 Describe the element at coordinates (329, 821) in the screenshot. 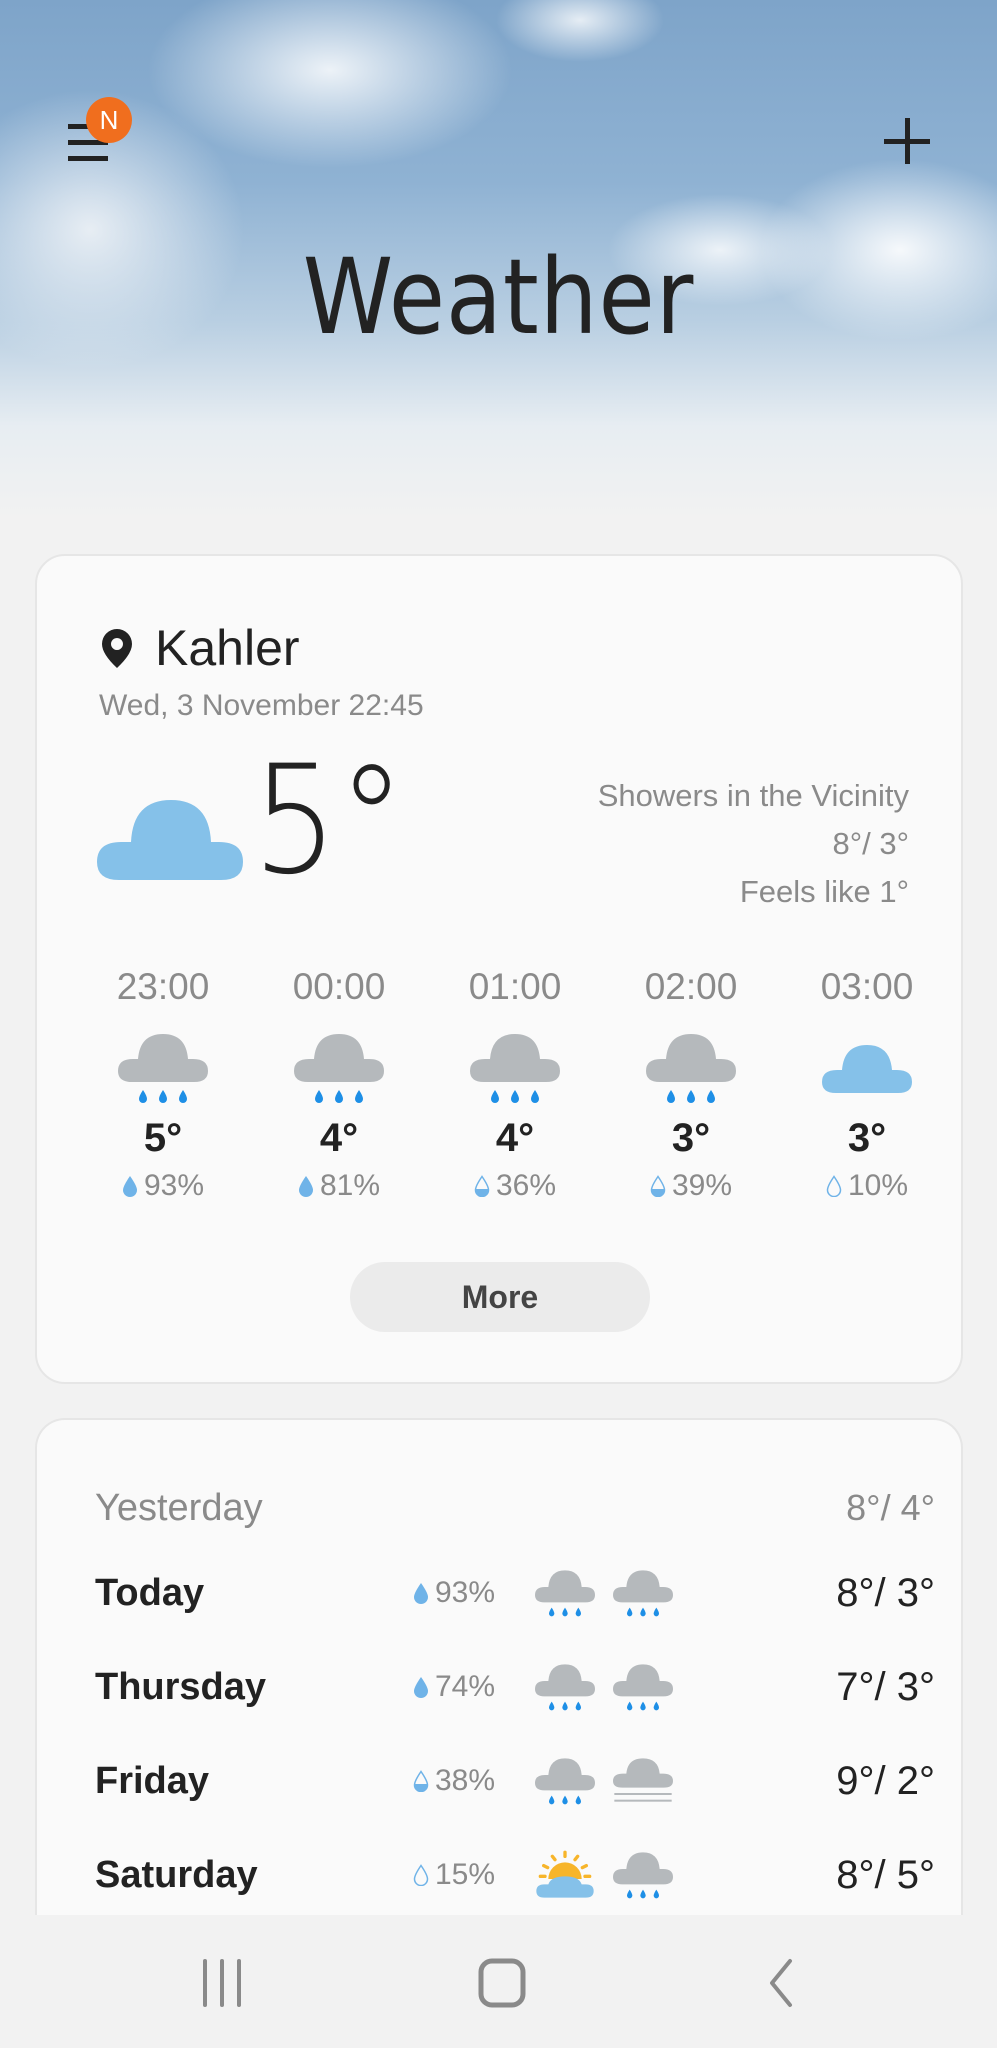

I see `current-temperature: 5°` at that location.